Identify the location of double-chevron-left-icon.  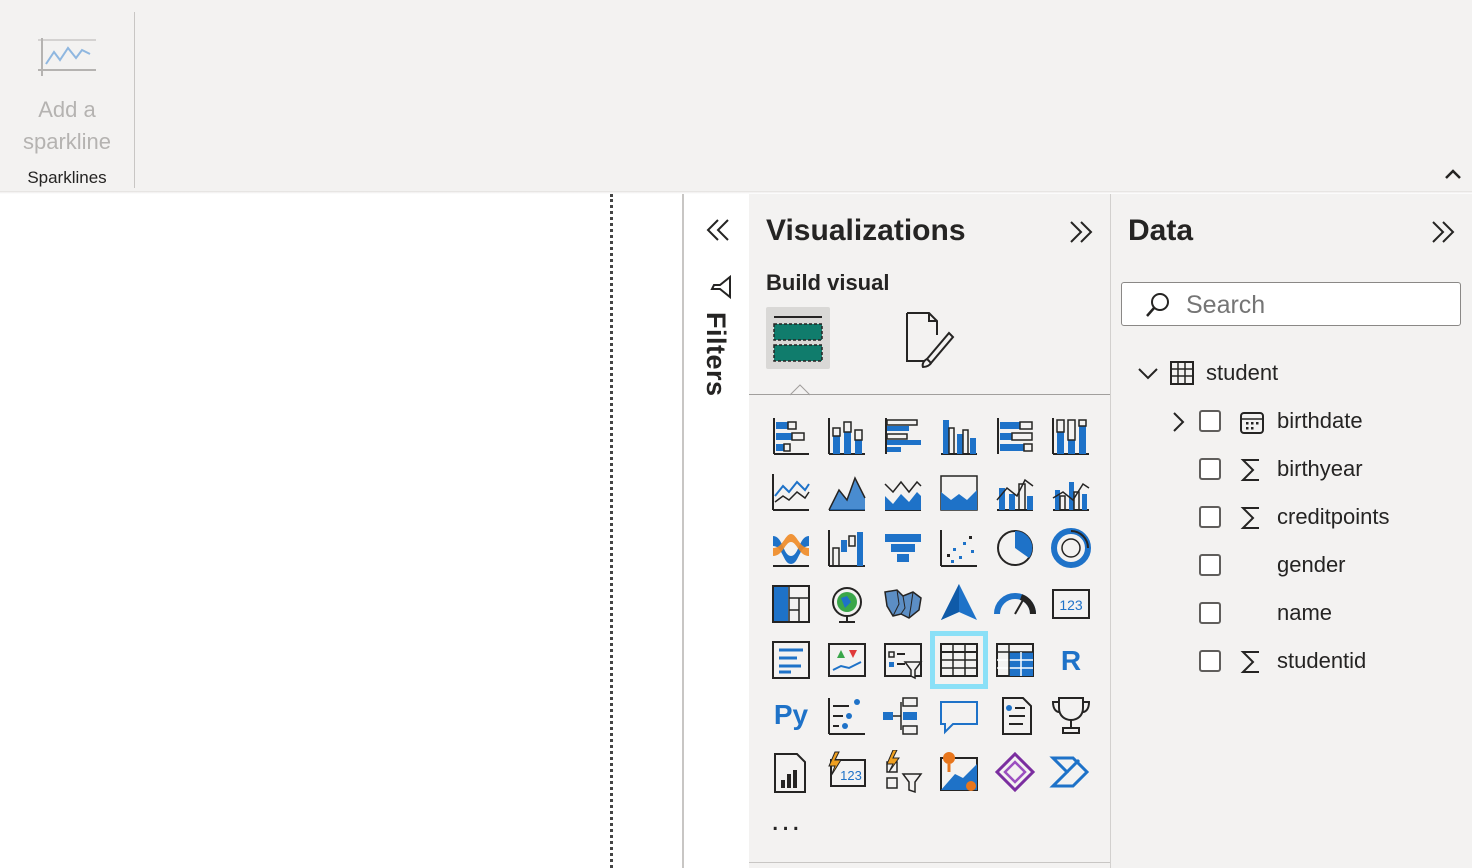
(718, 230).